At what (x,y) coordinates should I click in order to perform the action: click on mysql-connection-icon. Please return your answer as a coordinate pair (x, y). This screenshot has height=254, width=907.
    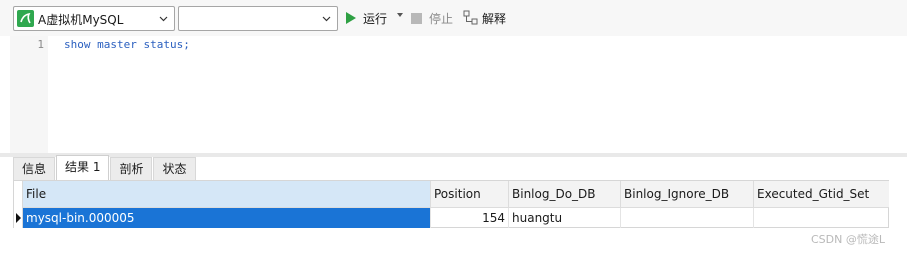
    Looking at the image, I should click on (25, 18).